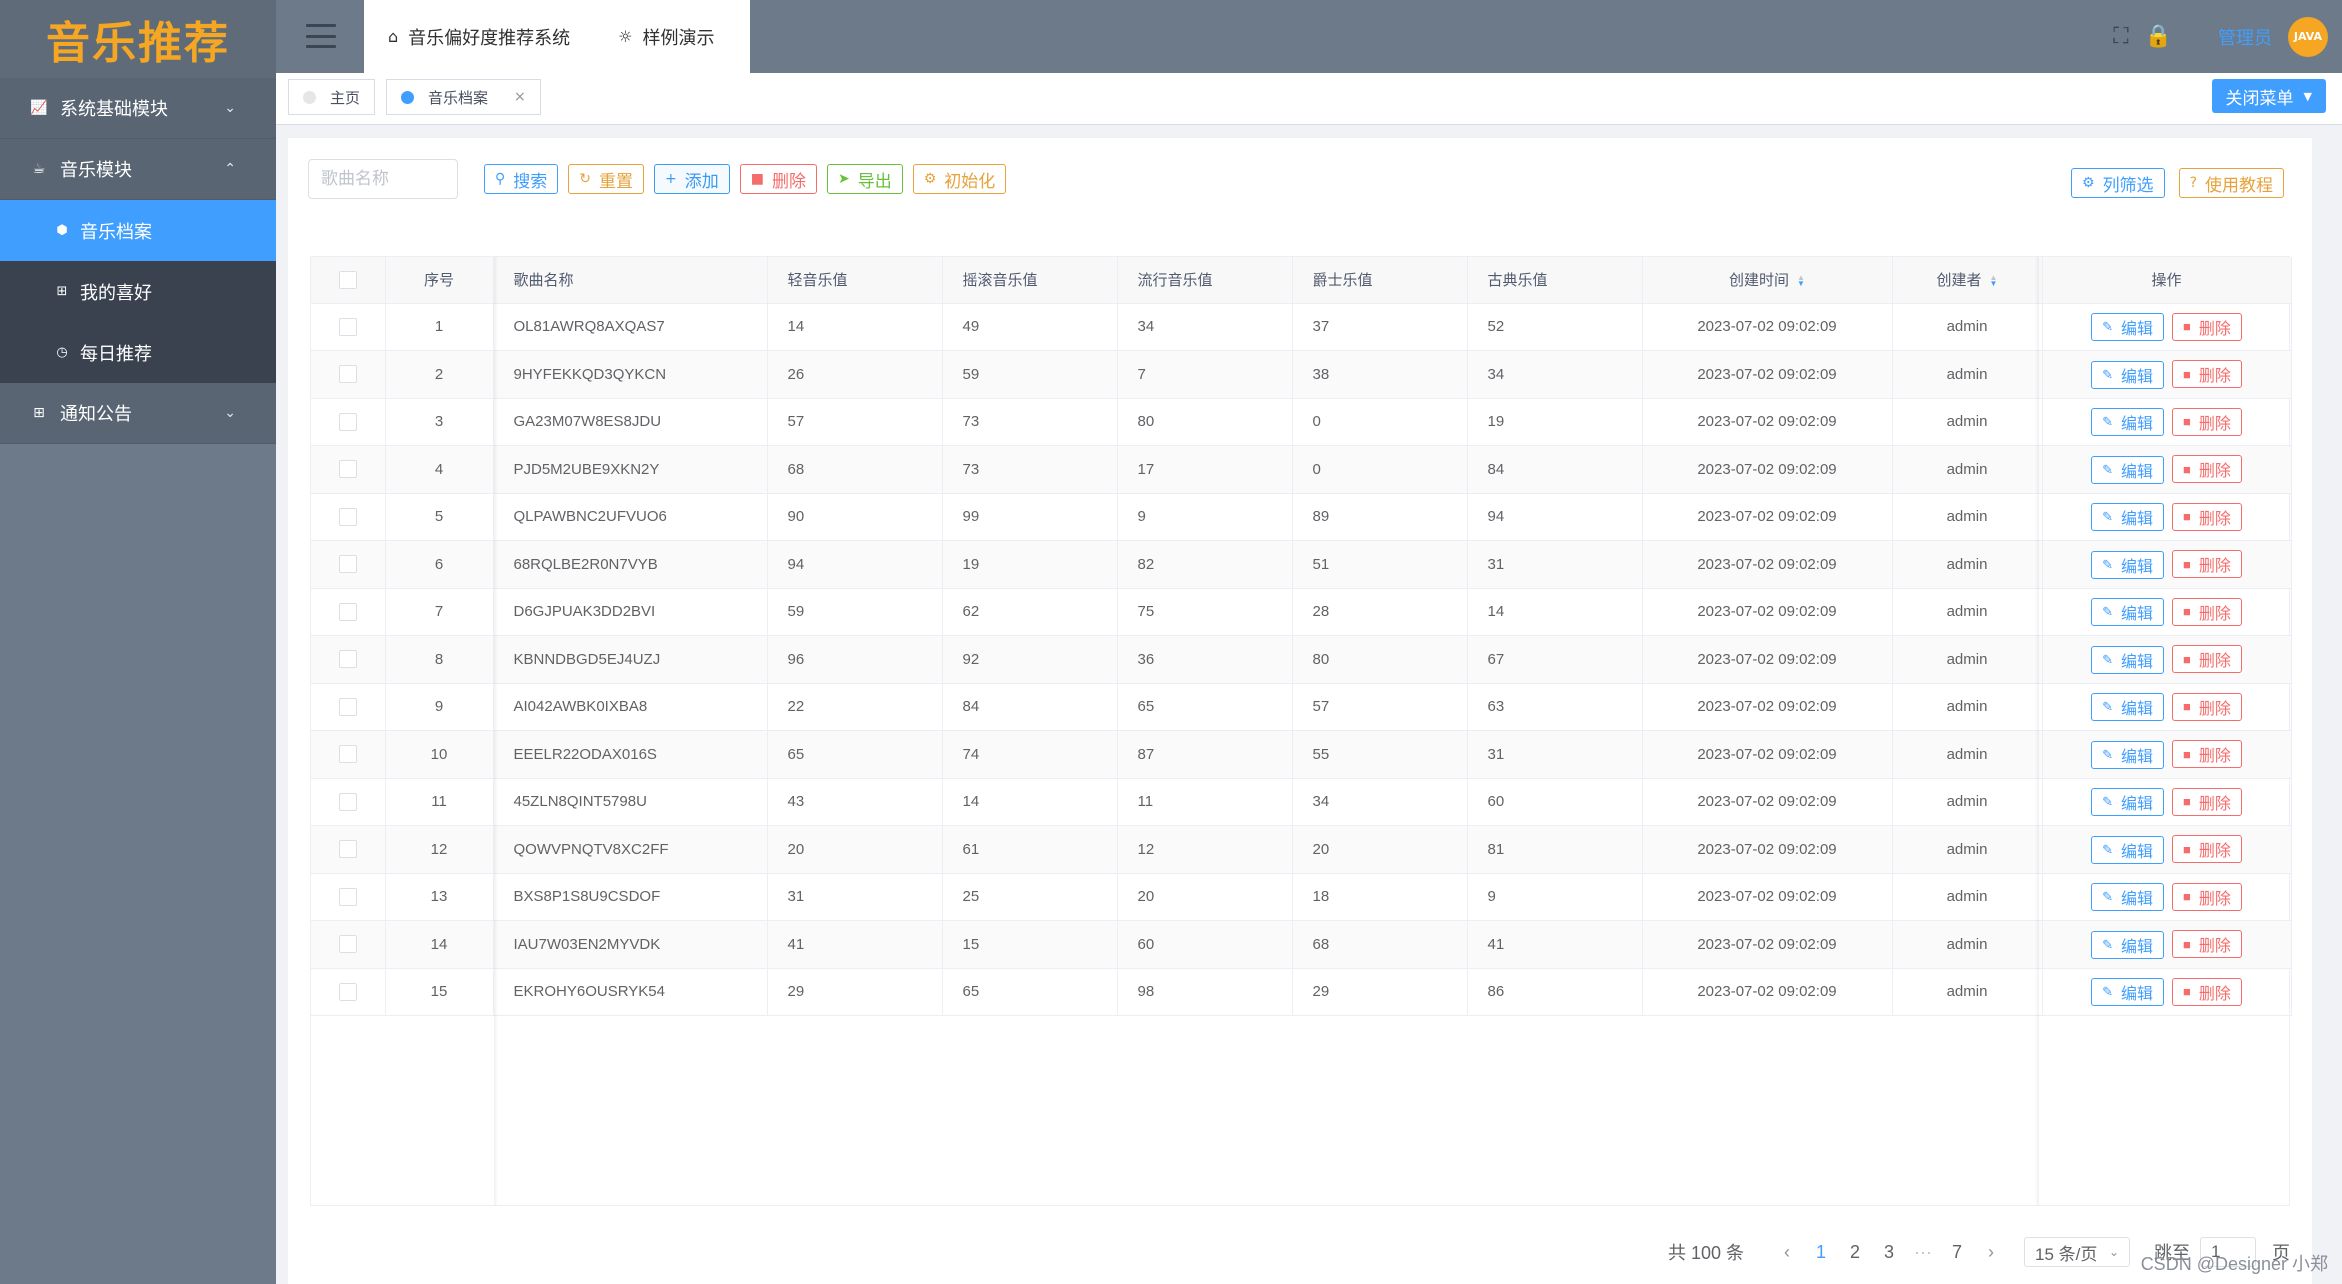 This screenshot has height=1284, width=2342. Describe the element at coordinates (1855, 1252) in the screenshot. I see `page-2: 2` at that location.